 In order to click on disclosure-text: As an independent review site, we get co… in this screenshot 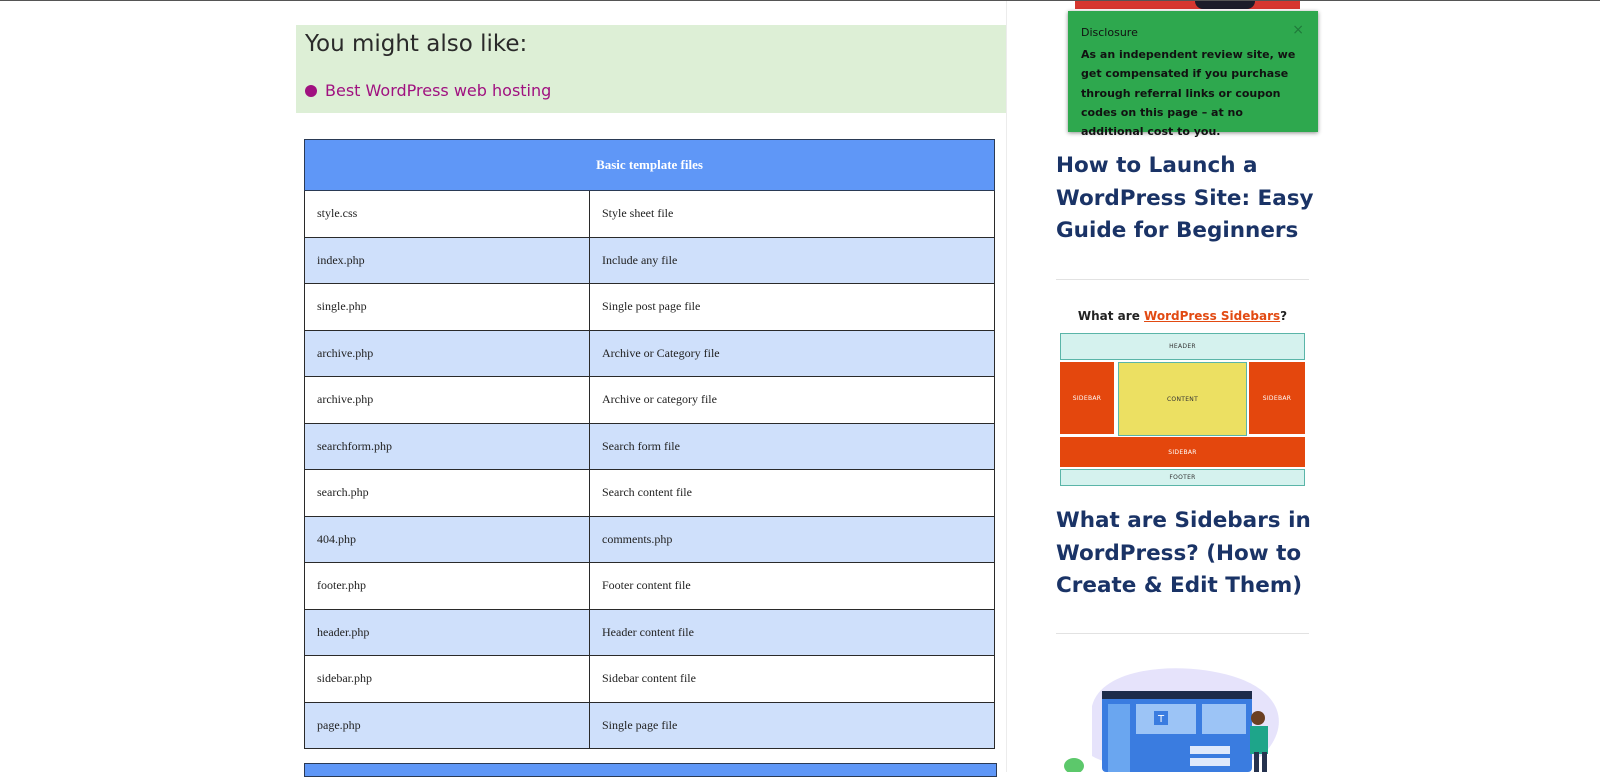, I will do `click(1188, 93)`.